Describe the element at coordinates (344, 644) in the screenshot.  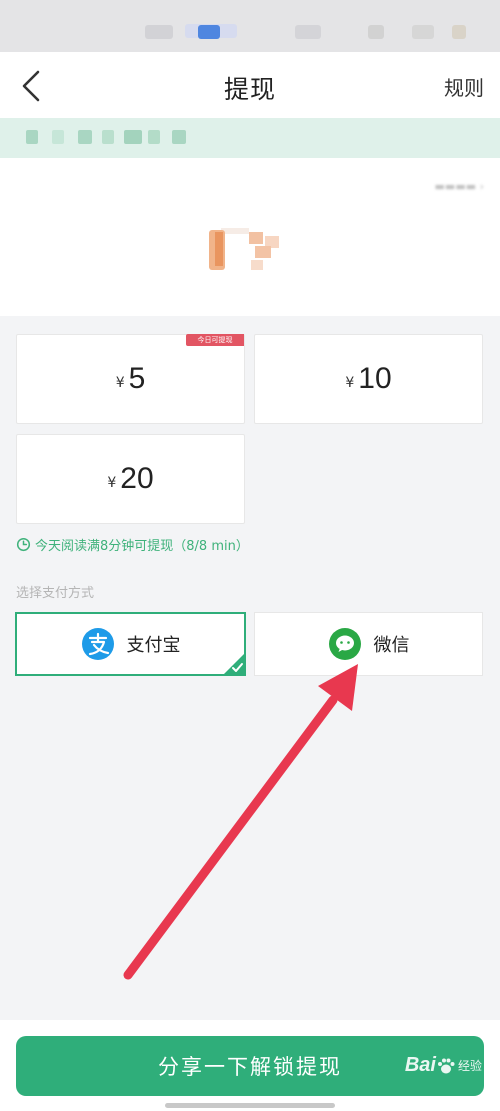
I see `wechat-icon` at that location.